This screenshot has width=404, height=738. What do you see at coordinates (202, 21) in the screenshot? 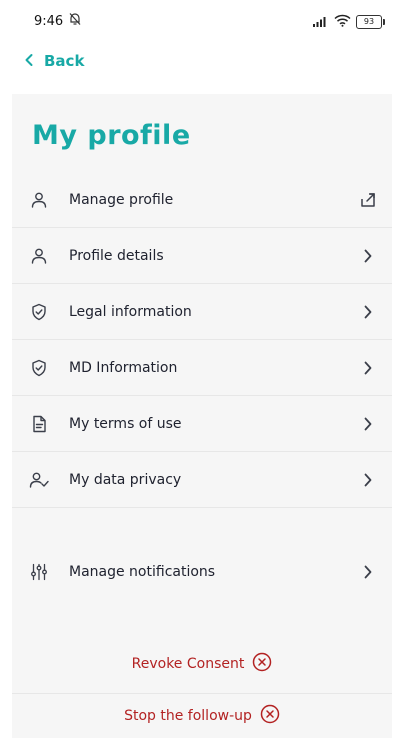
I see `status-bar: 9:46 93` at bounding box center [202, 21].